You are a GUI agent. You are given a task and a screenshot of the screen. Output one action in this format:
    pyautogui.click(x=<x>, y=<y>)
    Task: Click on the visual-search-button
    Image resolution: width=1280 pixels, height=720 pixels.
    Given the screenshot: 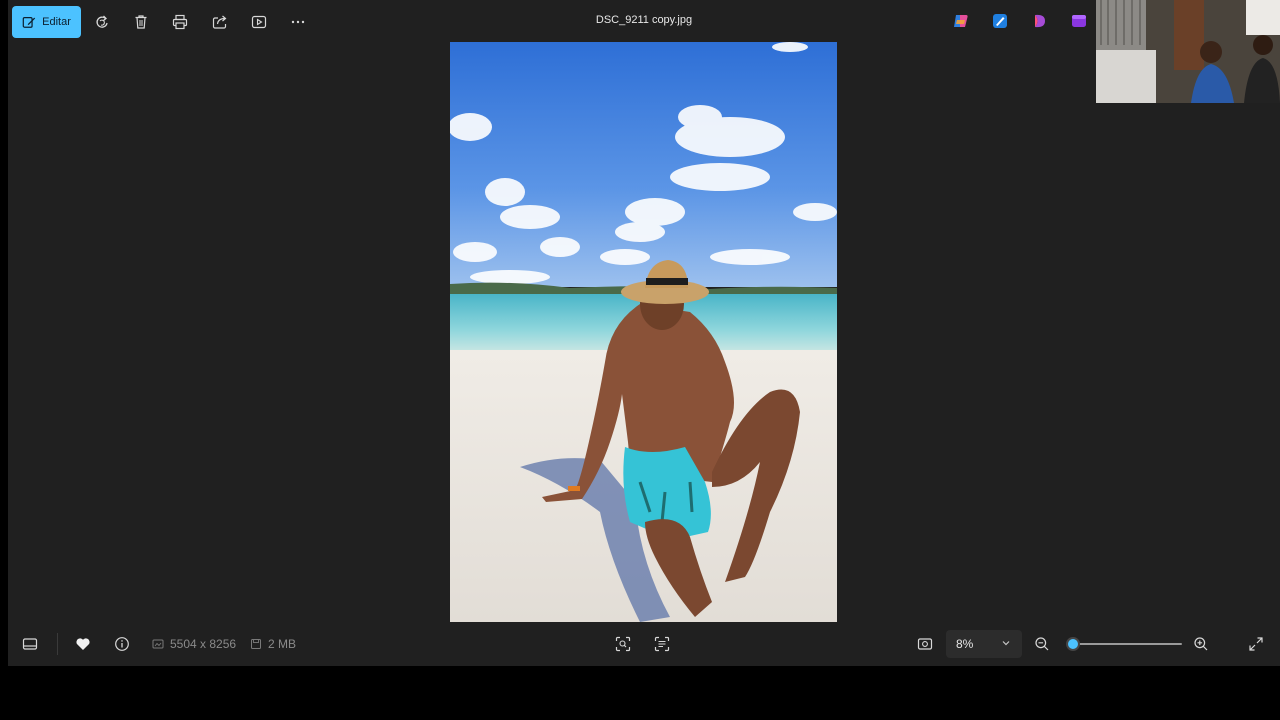 What is the action you would take?
    pyautogui.click(x=623, y=644)
    